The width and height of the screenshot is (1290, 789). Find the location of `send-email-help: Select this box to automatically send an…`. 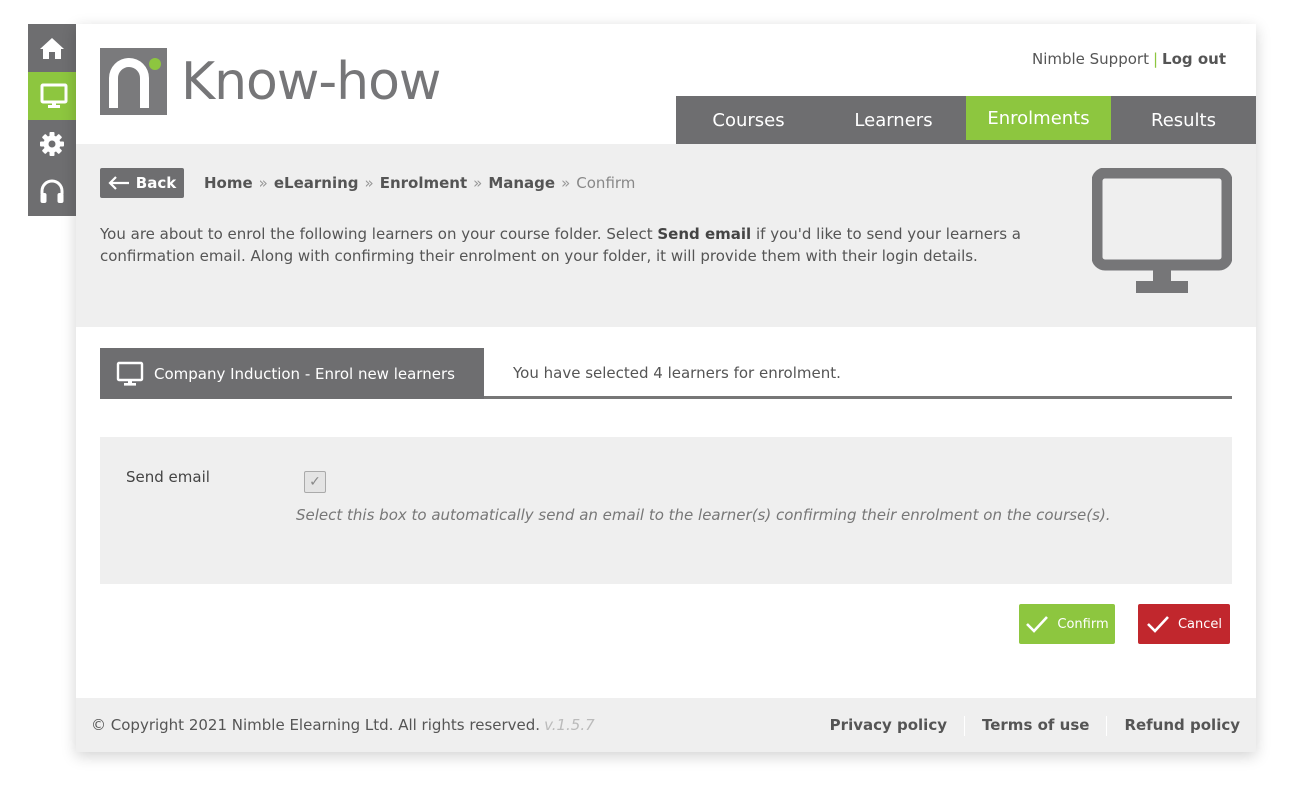

send-email-help: Select this box to automatically send an… is located at coordinates (703, 515).